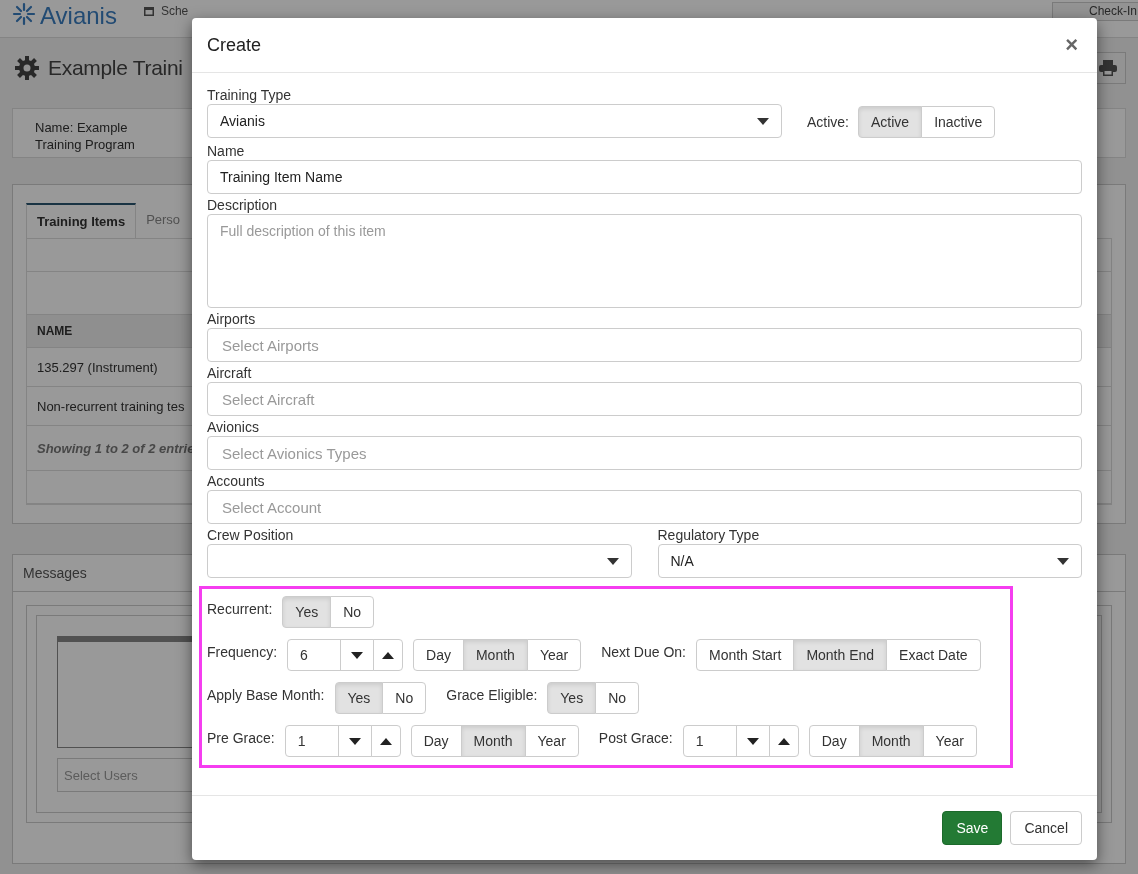 The image size is (1138, 874). What do you see at coordinates (241, 738) in the screenshot?
I see `field-label: Pre Grace:` at bounding box center [241, 738].